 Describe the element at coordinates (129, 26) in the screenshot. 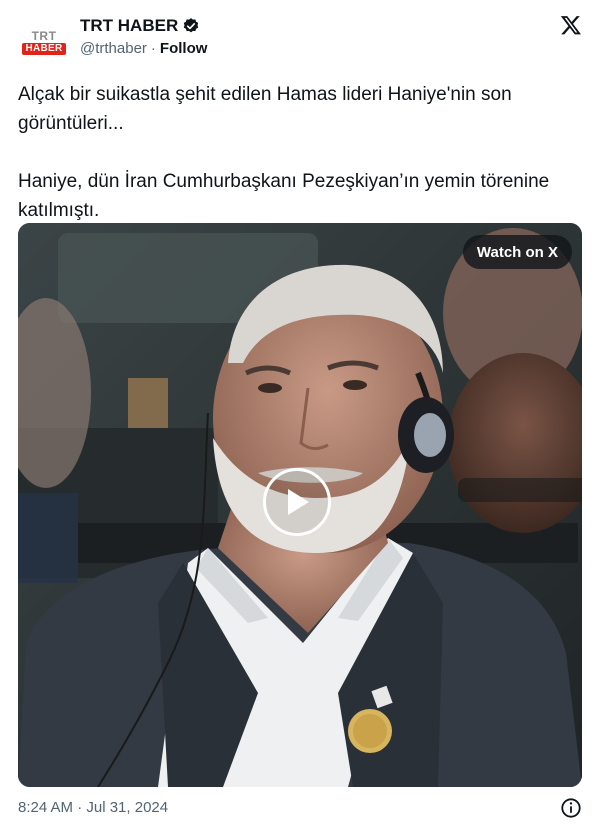

I see `display-name: TRT HABER` at that location.